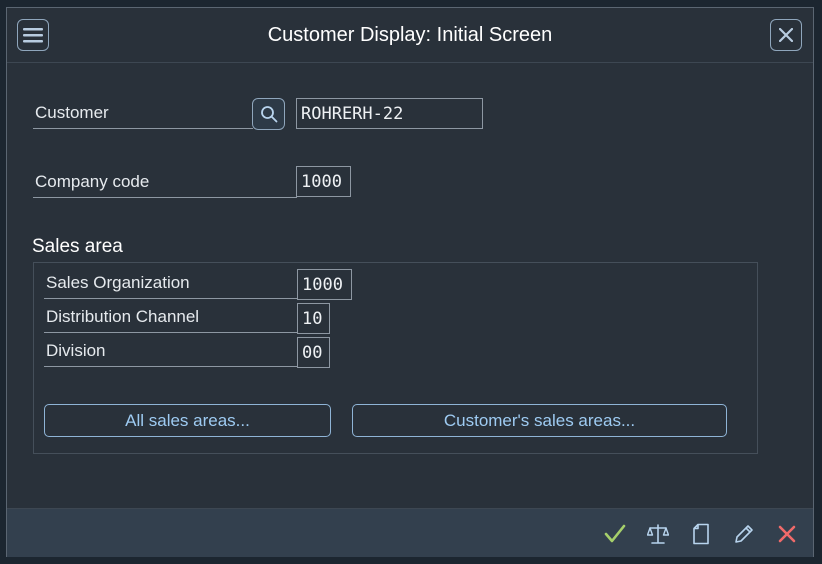 The height and width of the screenshot is (564, 822). What do you see at coordinates (77, 246) in the screenshot?
I see `sales-area-title: Sales area` at bounding box center [77, 246].